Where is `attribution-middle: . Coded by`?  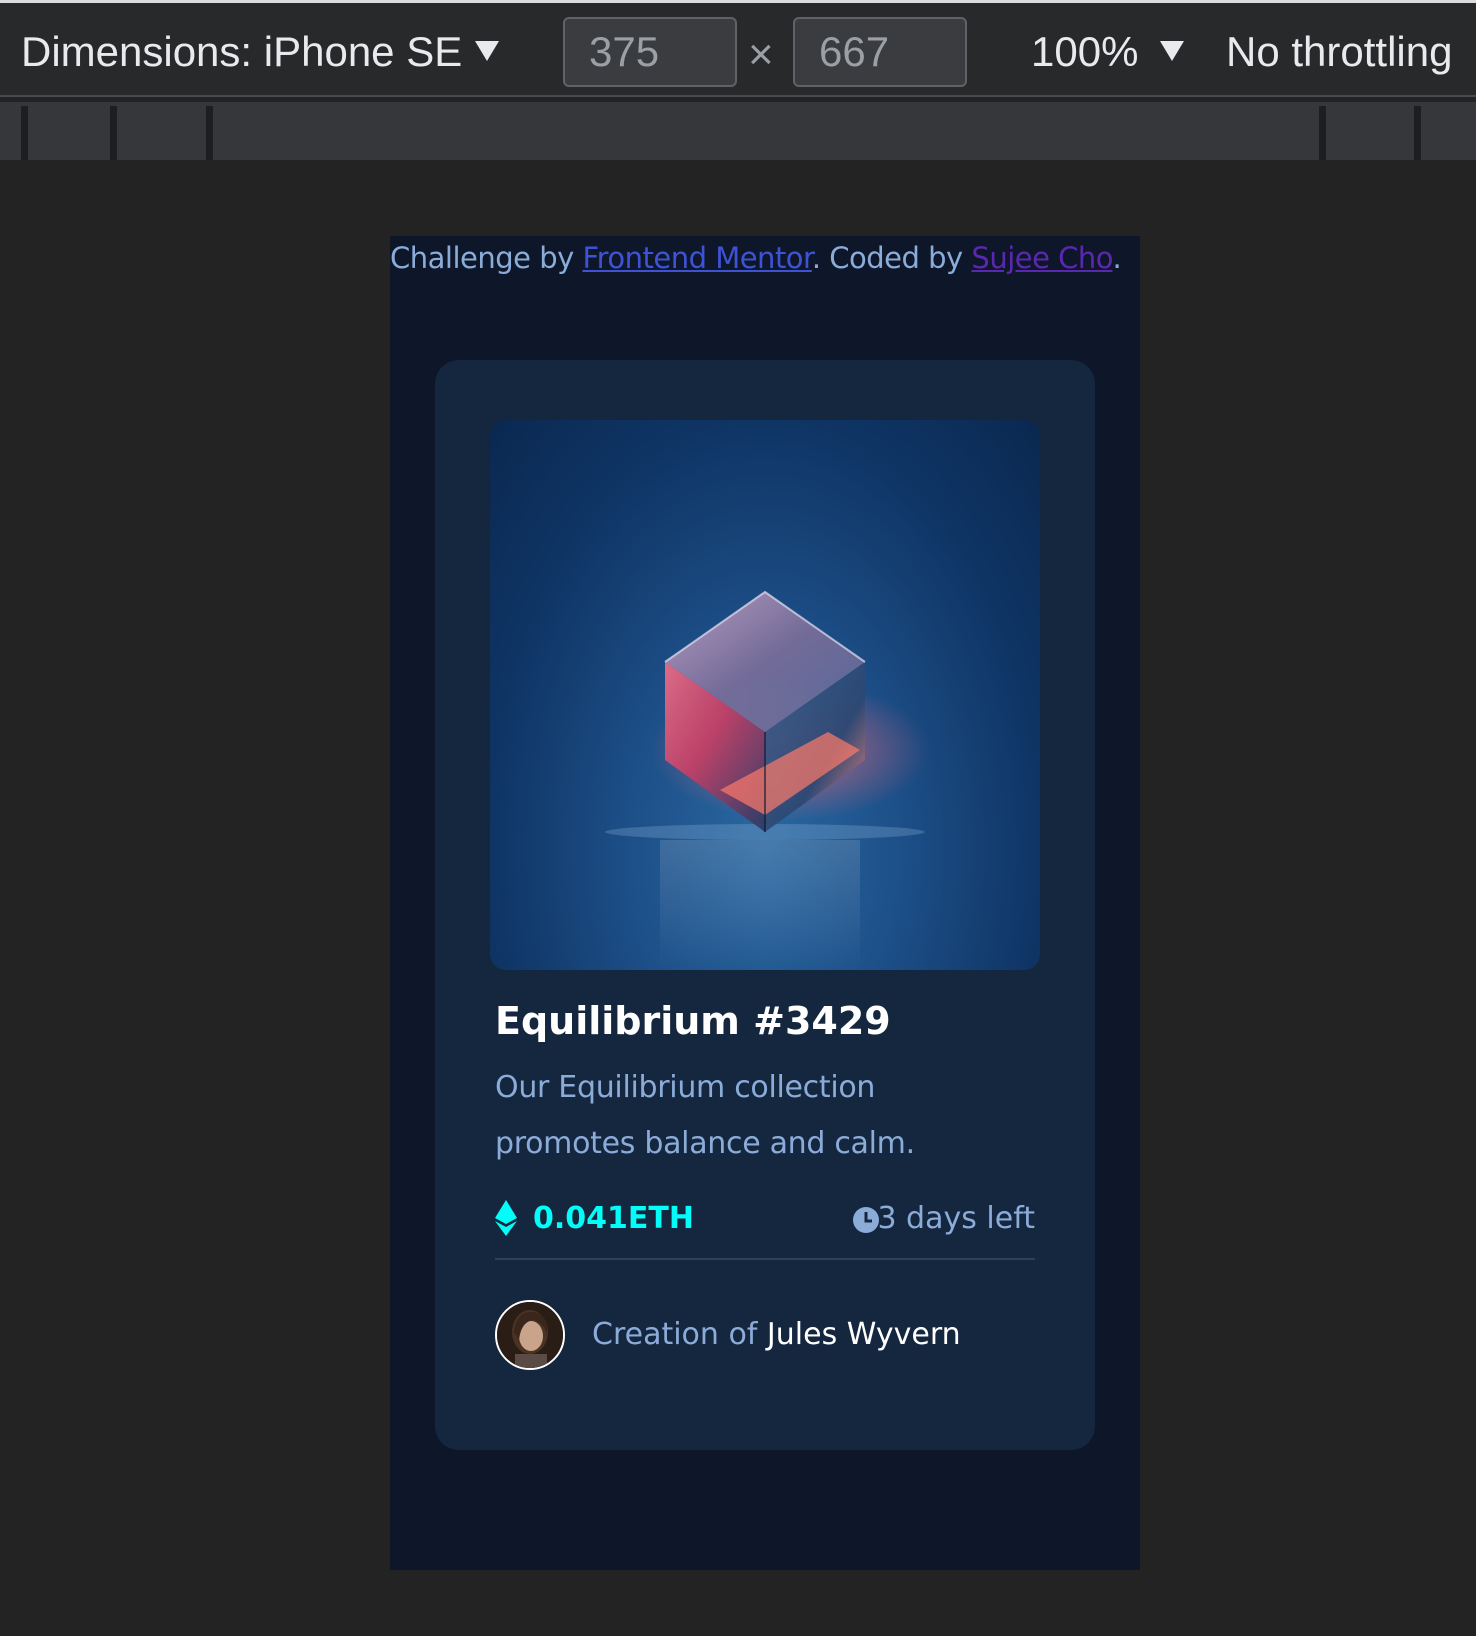 attribution-middle: . Coded by is located at coordinates (891, 258).